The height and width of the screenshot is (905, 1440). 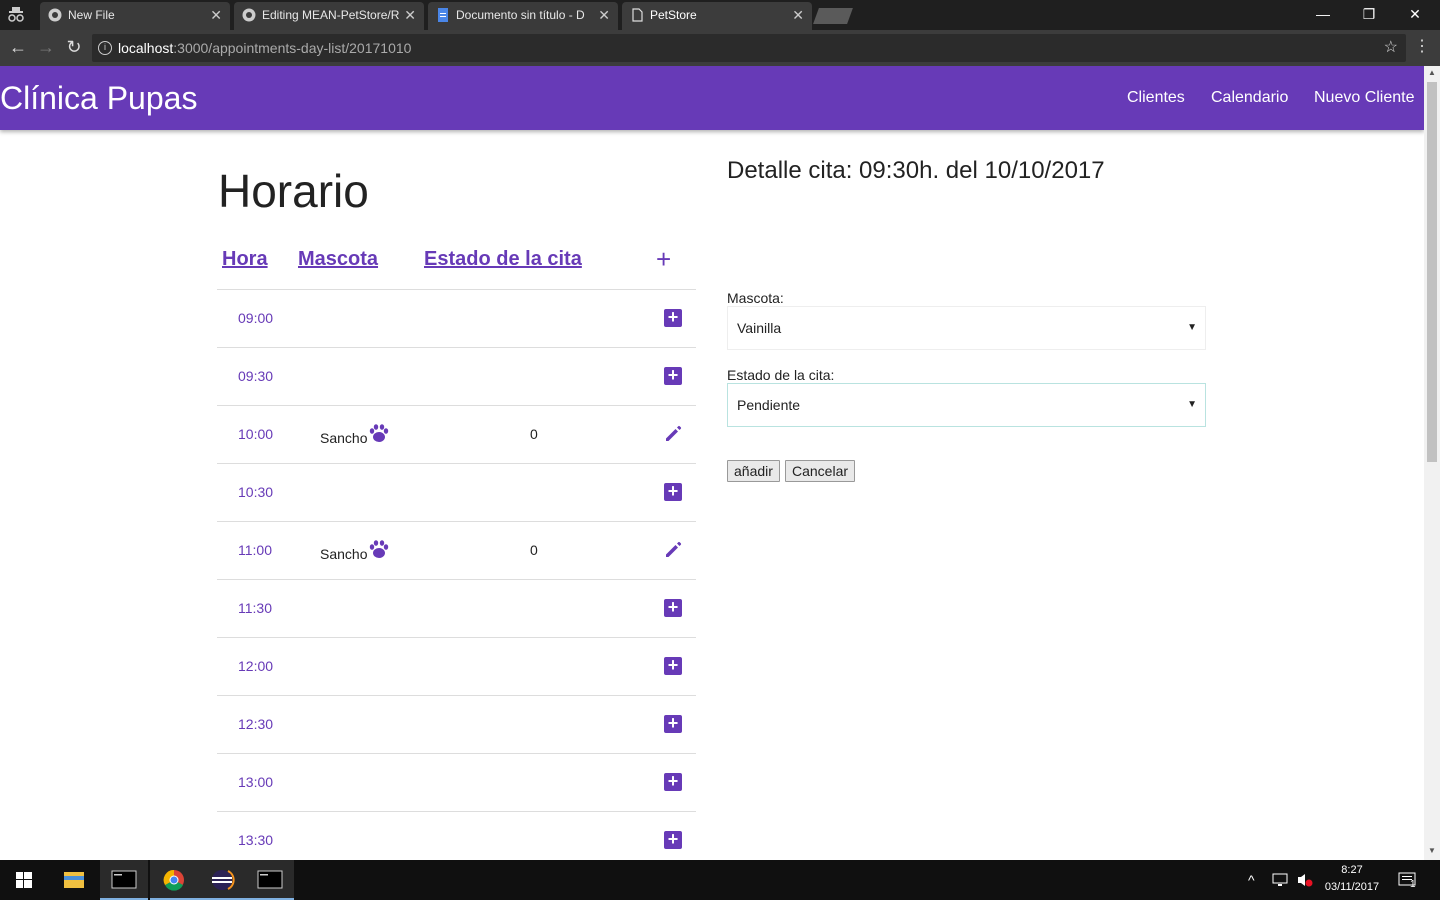 What do you see at coordinates (720, 880) in the screenshot?
I see `taskbar: ^ 8:27 03/11/2017 1` at bounding box center [720, 880].